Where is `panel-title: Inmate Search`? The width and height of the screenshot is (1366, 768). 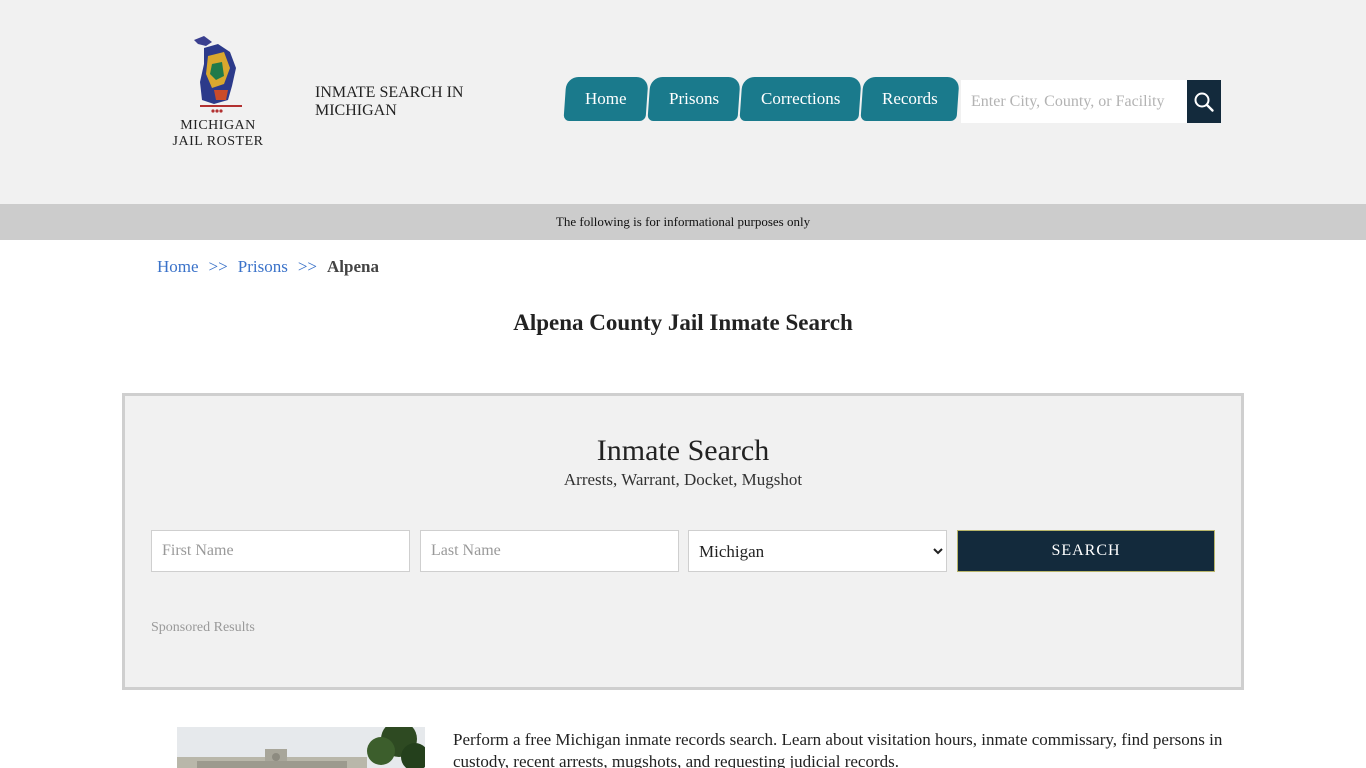 panel-title: Inmate Search is located at coordinates (683, 450).